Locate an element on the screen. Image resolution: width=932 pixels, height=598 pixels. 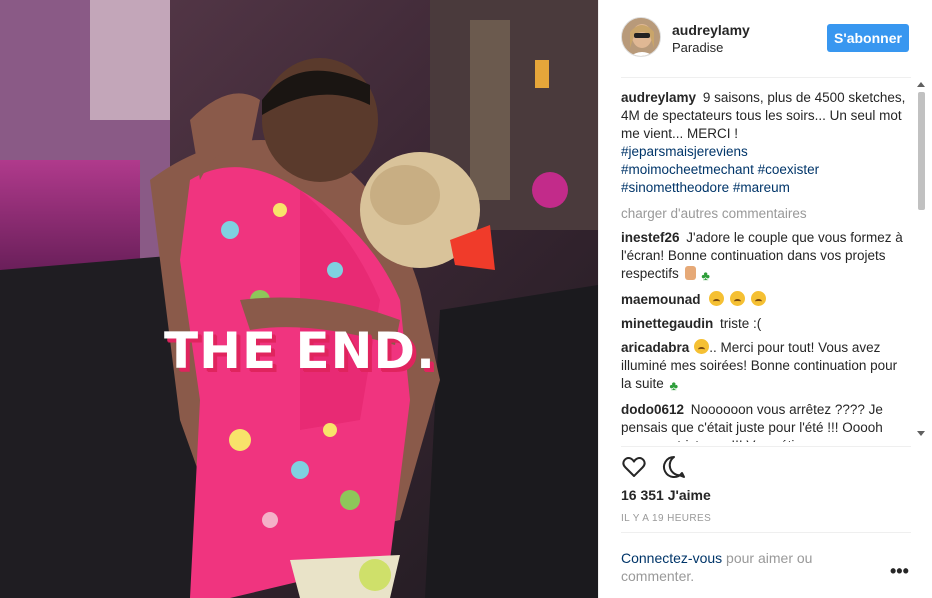
likes-count: 16 351 J'aime is located at coordinates (666, 495).